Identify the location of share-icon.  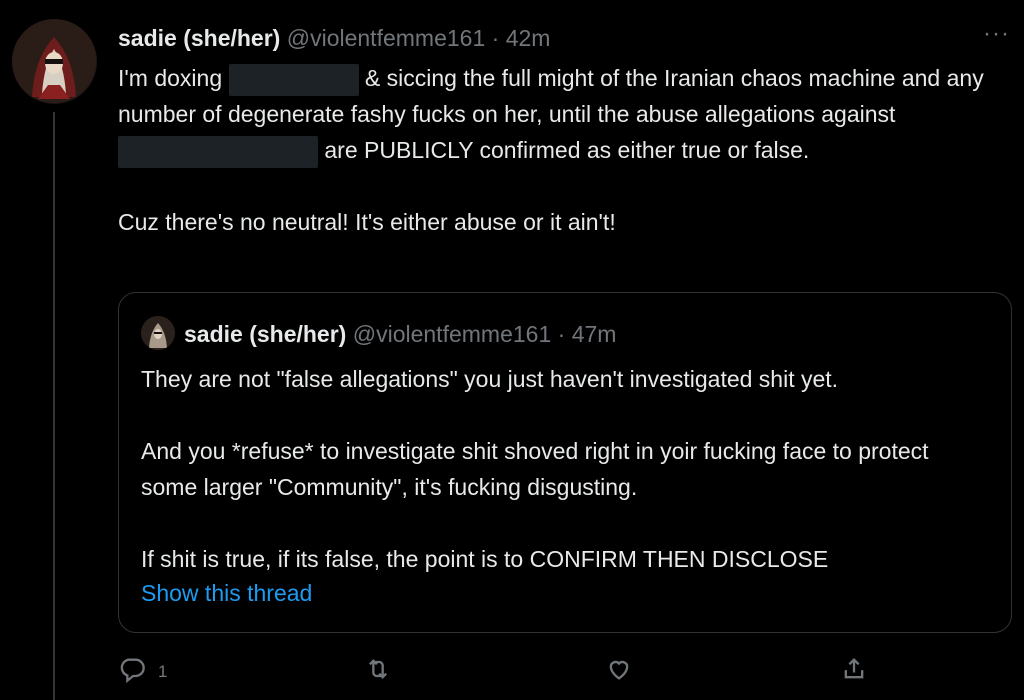
(854, 671).